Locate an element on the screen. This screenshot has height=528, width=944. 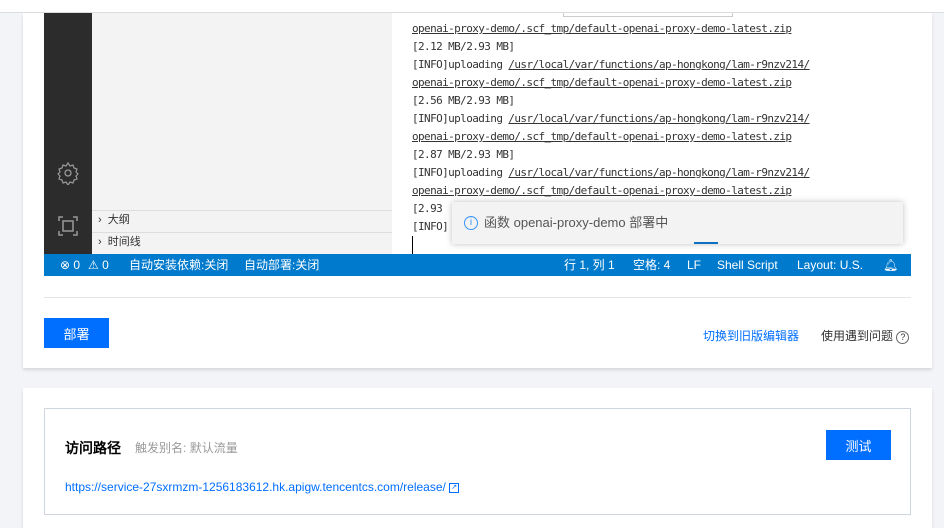
outline-section: › 大纲 is located at coordinates (242, 220).